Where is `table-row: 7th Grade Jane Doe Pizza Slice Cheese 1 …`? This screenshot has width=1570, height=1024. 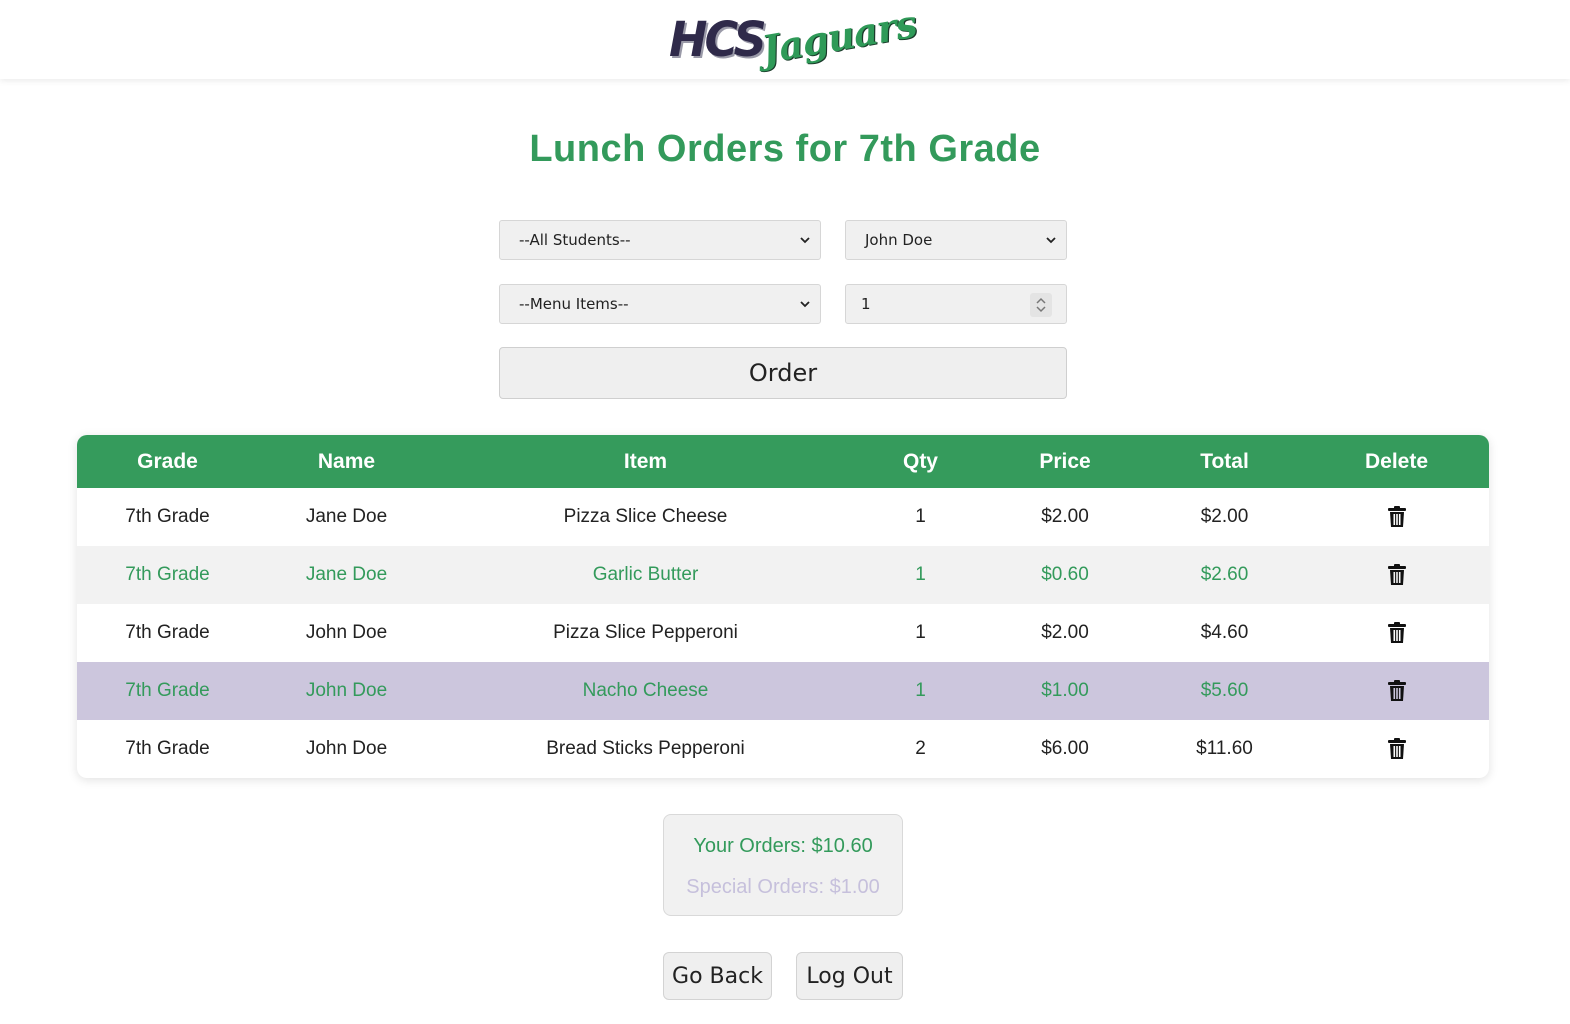
table-row: 7th Grade Jane Doe Pizza Slice Cheese 1 … is located at coordinates (783, 517).